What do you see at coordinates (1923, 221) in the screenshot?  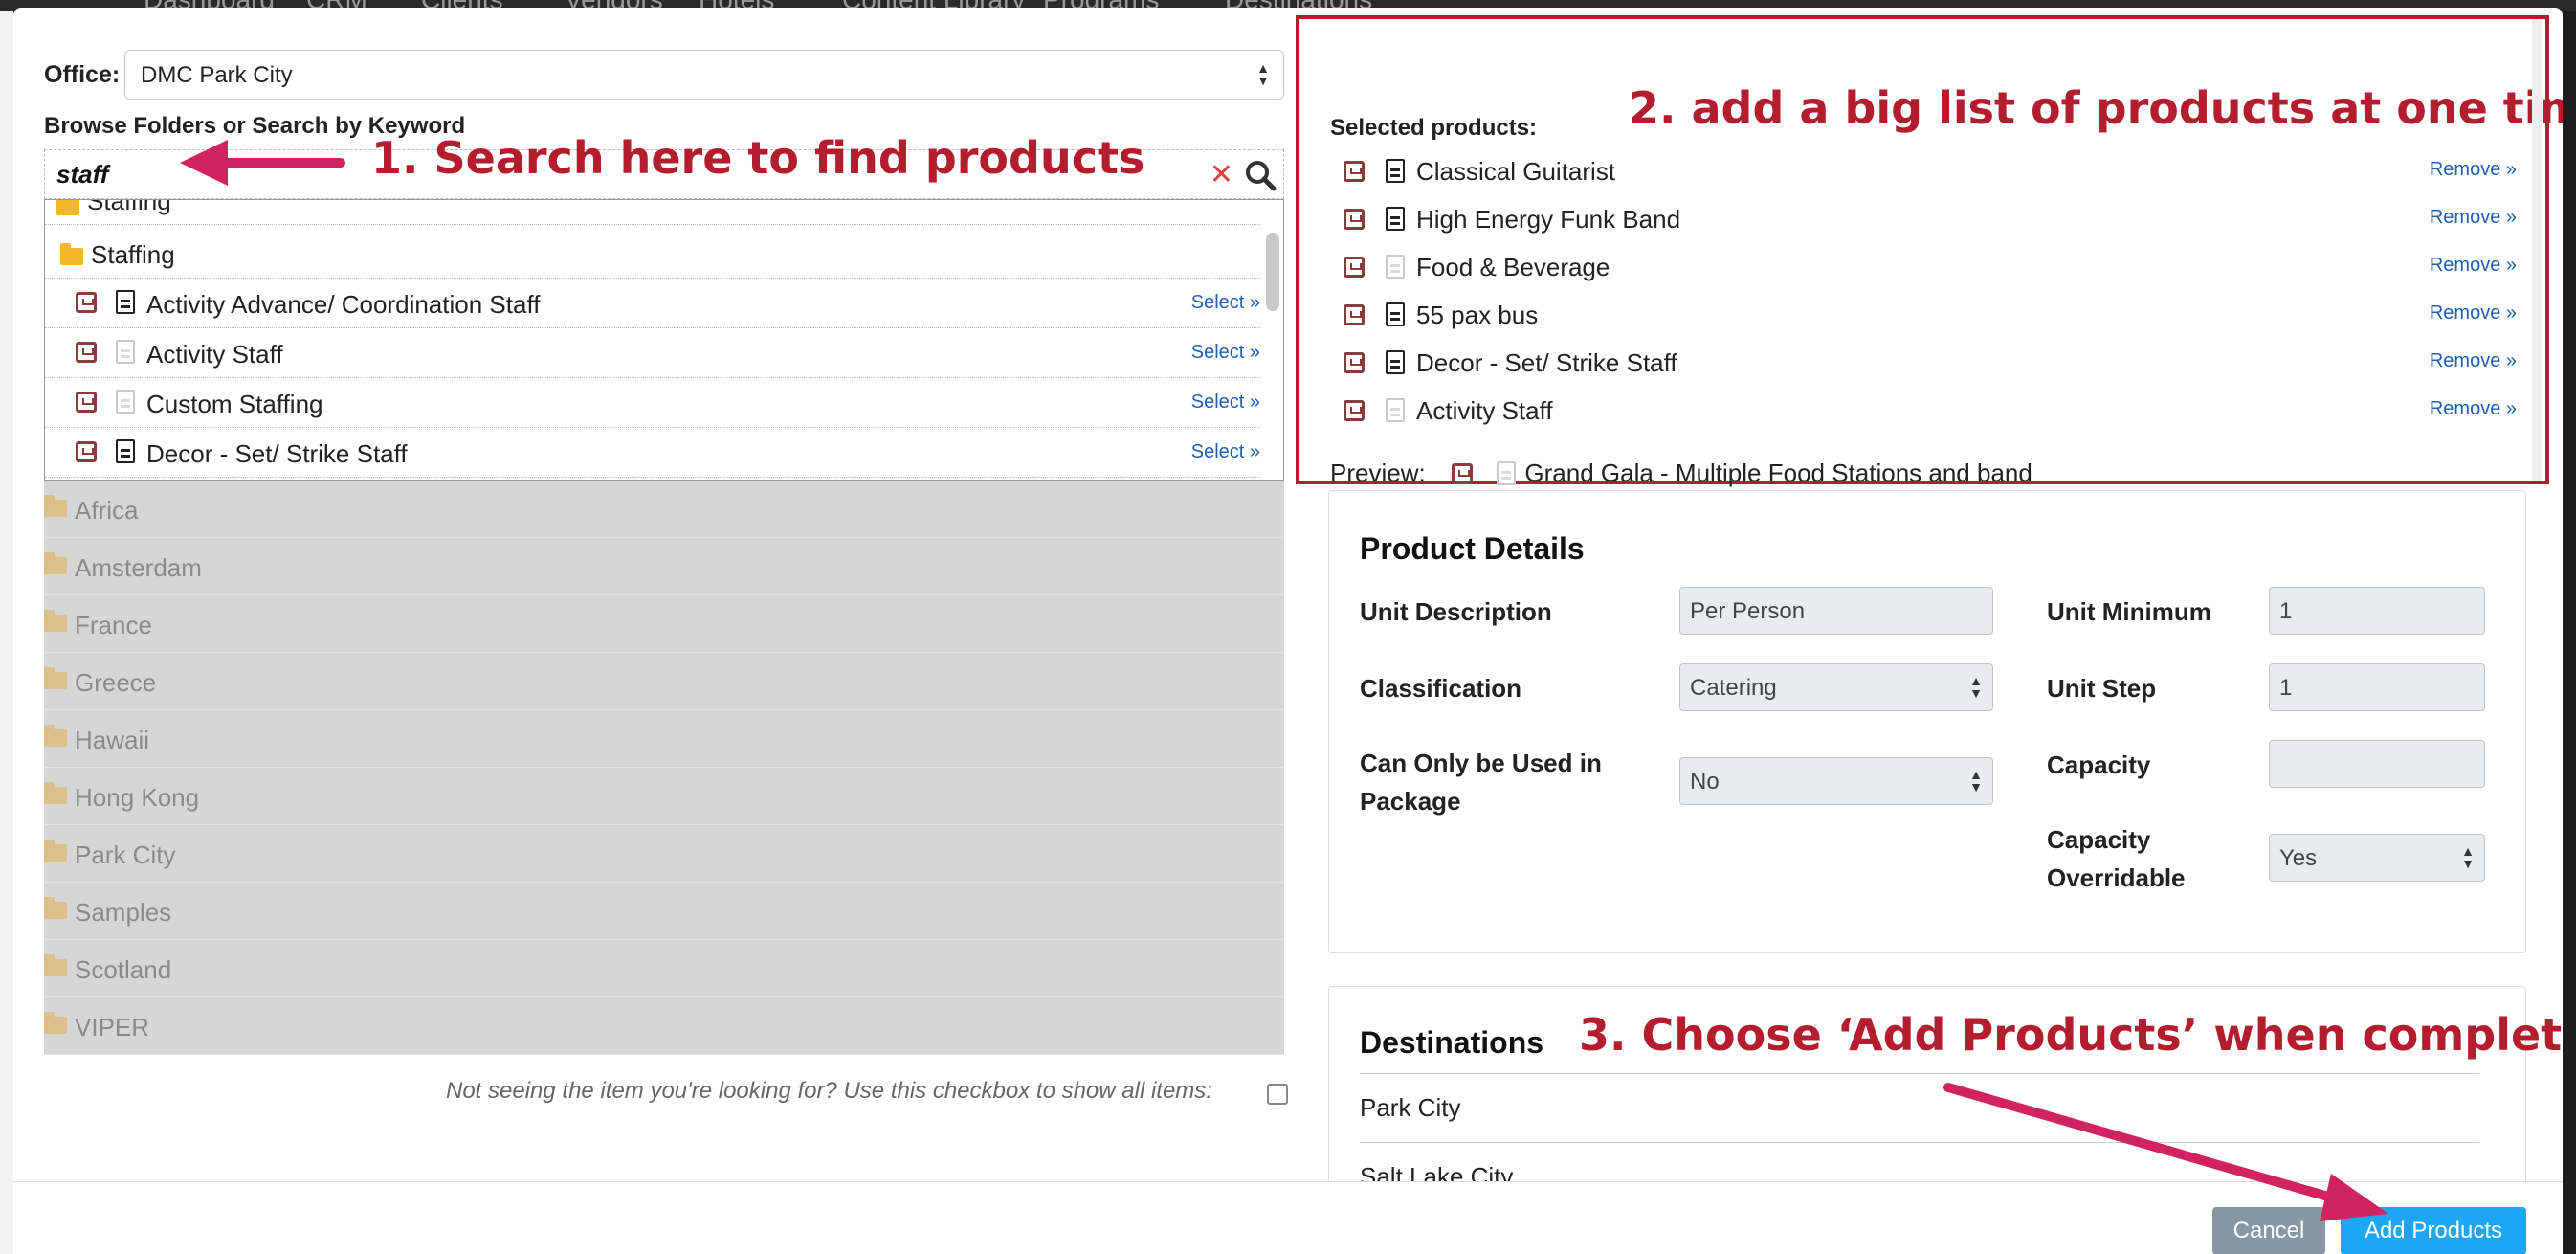 I see `list-item: High Energy Funk Band Remove »` at bounding box center [1923, 221].